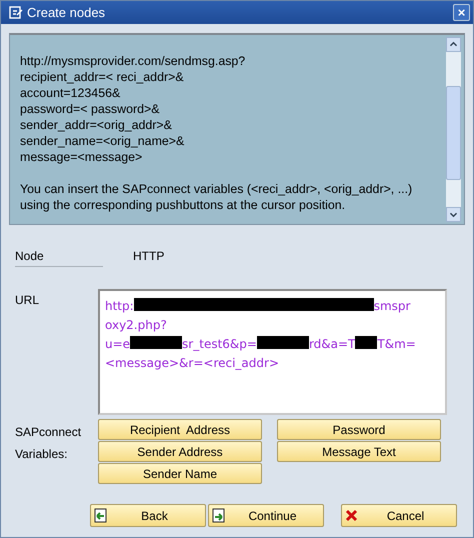 The width and height of the screenshot is (474, 538). I want to click on window-title: Create nodes, so click(66, 12).